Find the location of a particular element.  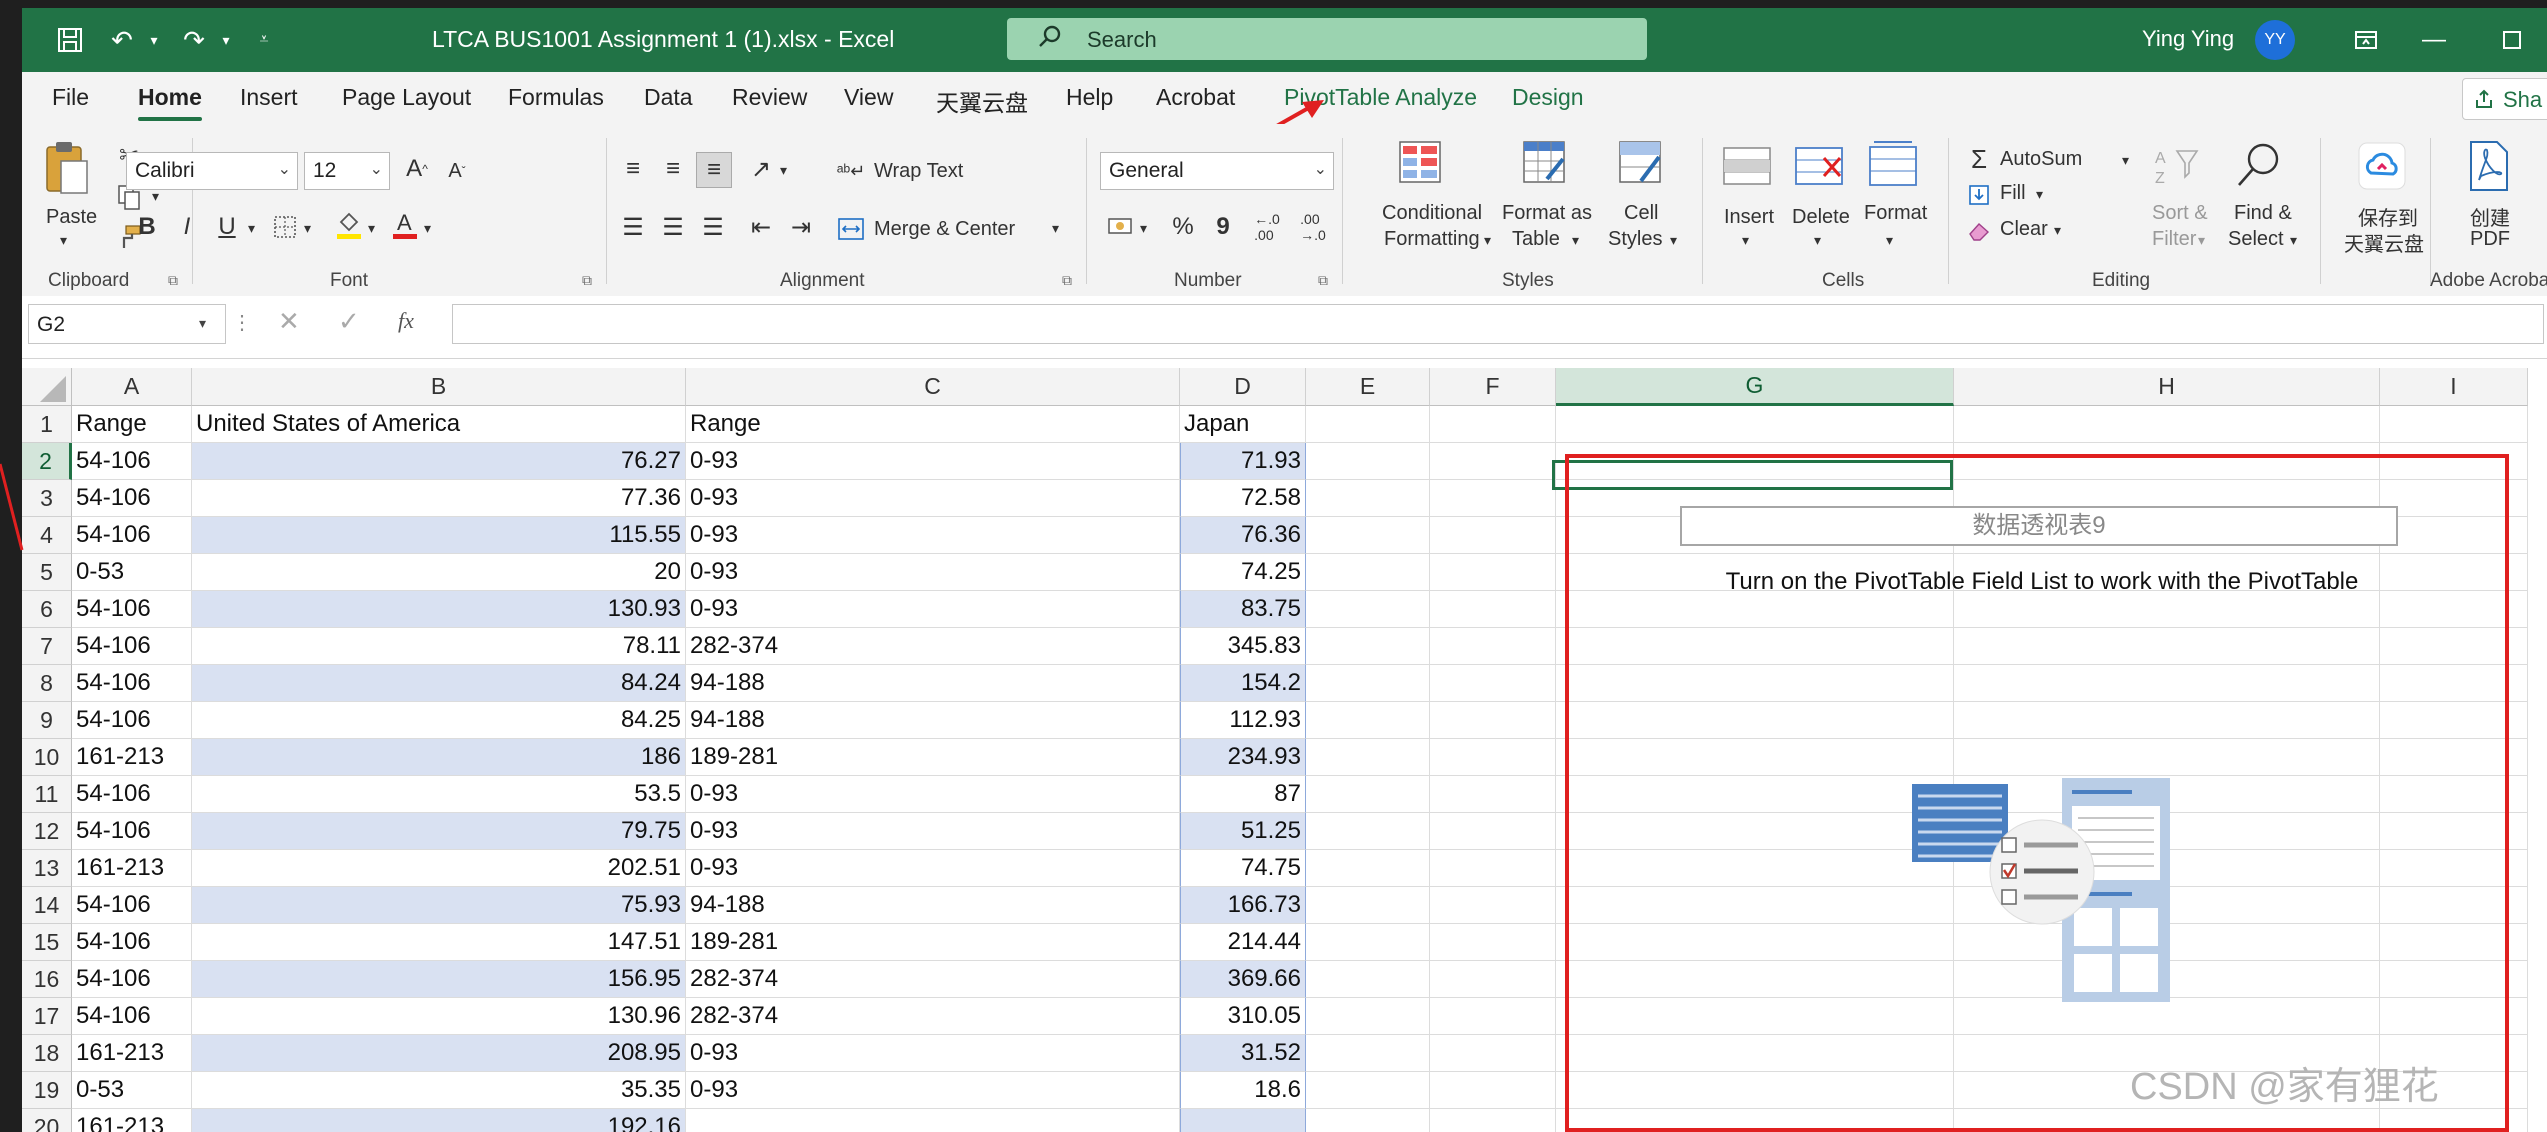

cell: 31.52 is located at coordinates (1243, 1053).